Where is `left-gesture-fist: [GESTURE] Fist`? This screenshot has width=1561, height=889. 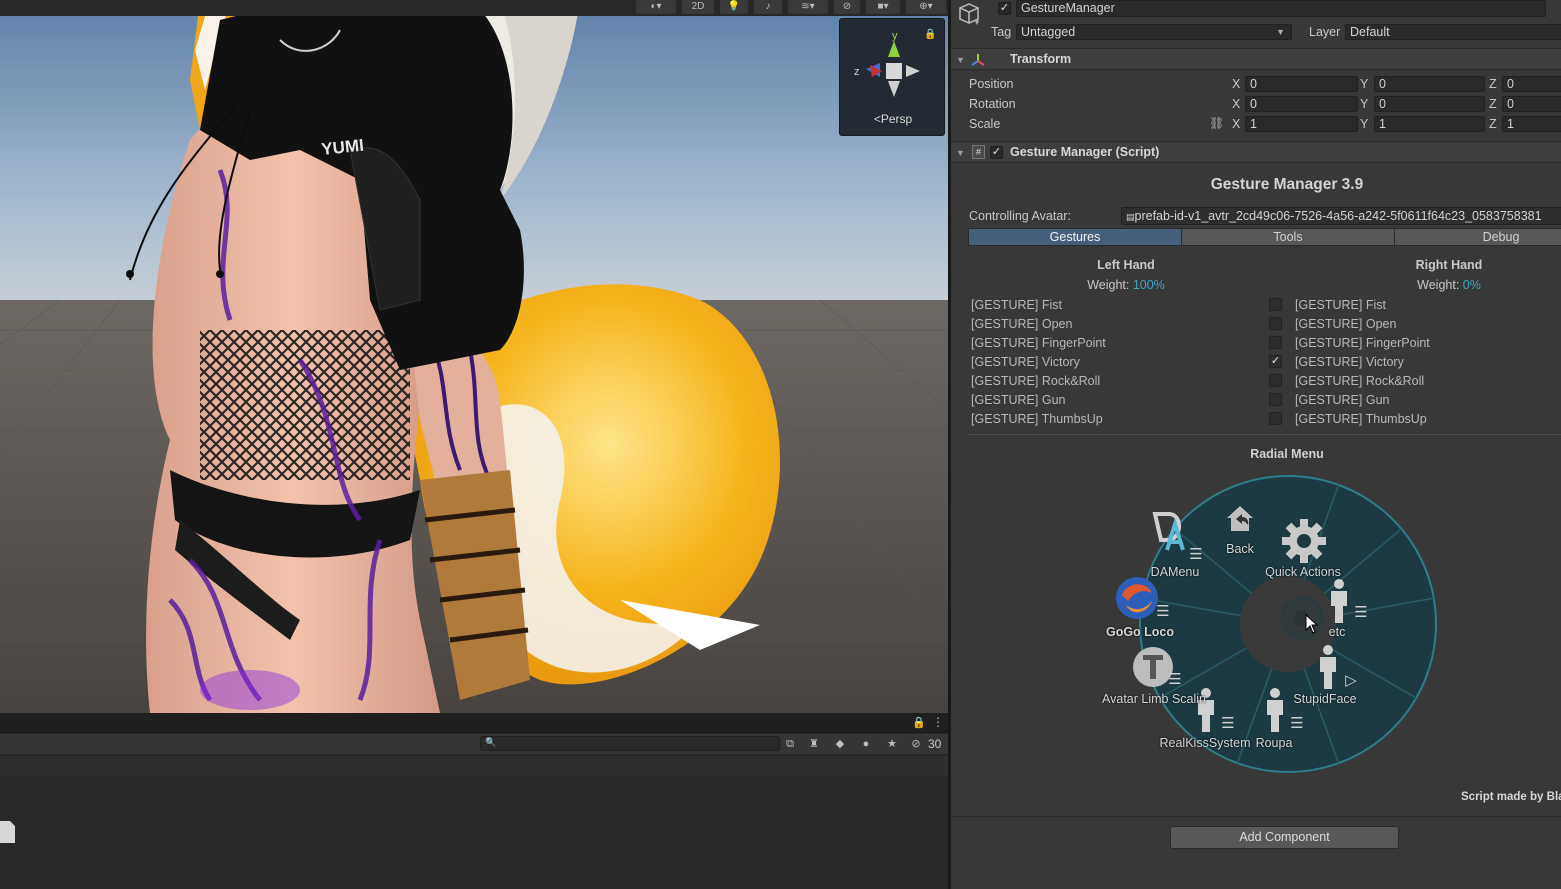
left-gesture-fist: [GESTURE] Fist is located at coordinates (1016, 305).